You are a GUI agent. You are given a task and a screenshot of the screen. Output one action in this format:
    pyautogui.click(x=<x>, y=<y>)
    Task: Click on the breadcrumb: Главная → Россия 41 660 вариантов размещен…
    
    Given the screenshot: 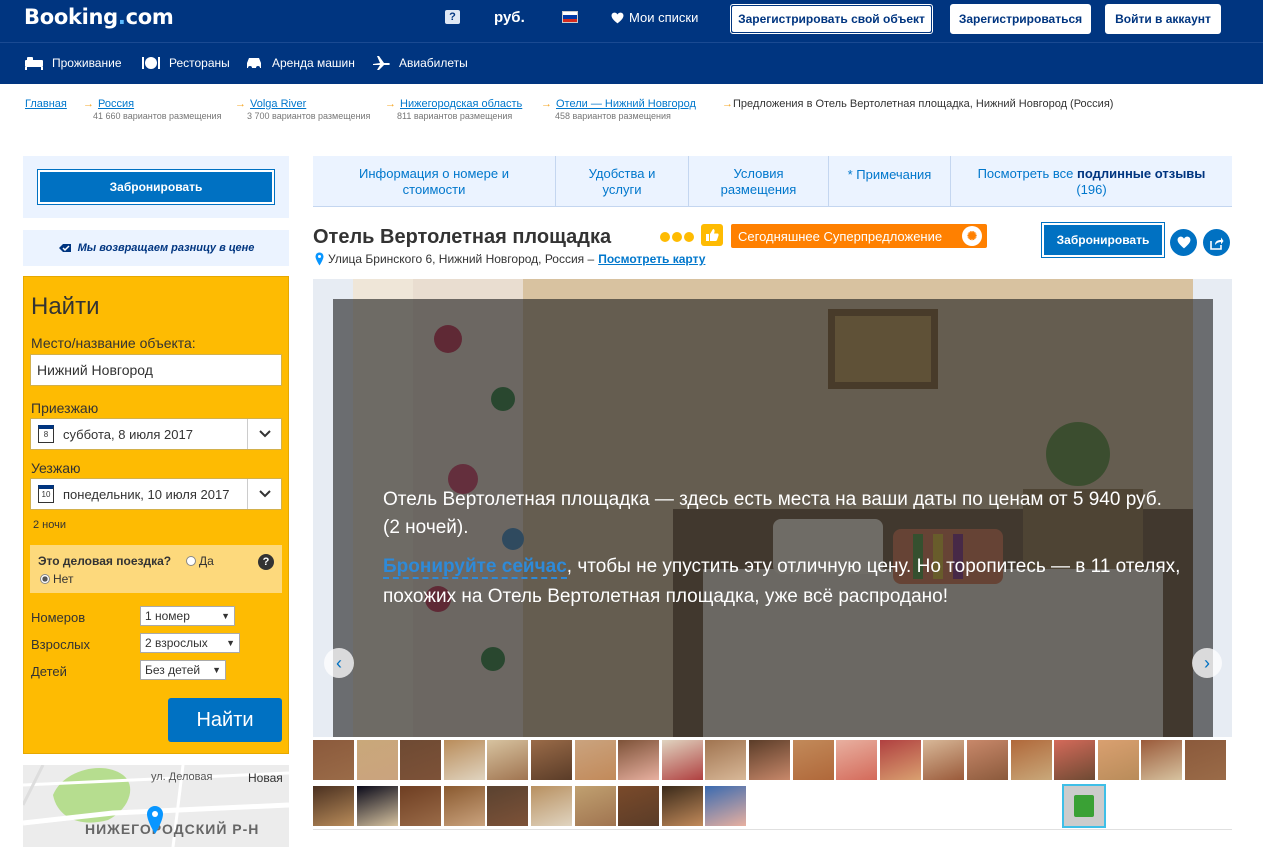 What is the action you would take?
    pyautogui.click(x=635, y=113)
    